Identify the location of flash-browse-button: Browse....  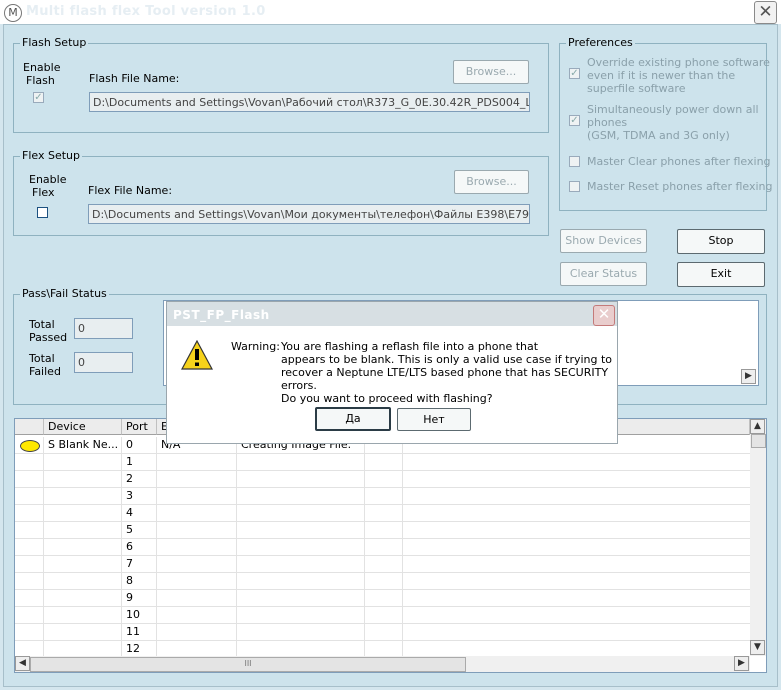
(491, 72).